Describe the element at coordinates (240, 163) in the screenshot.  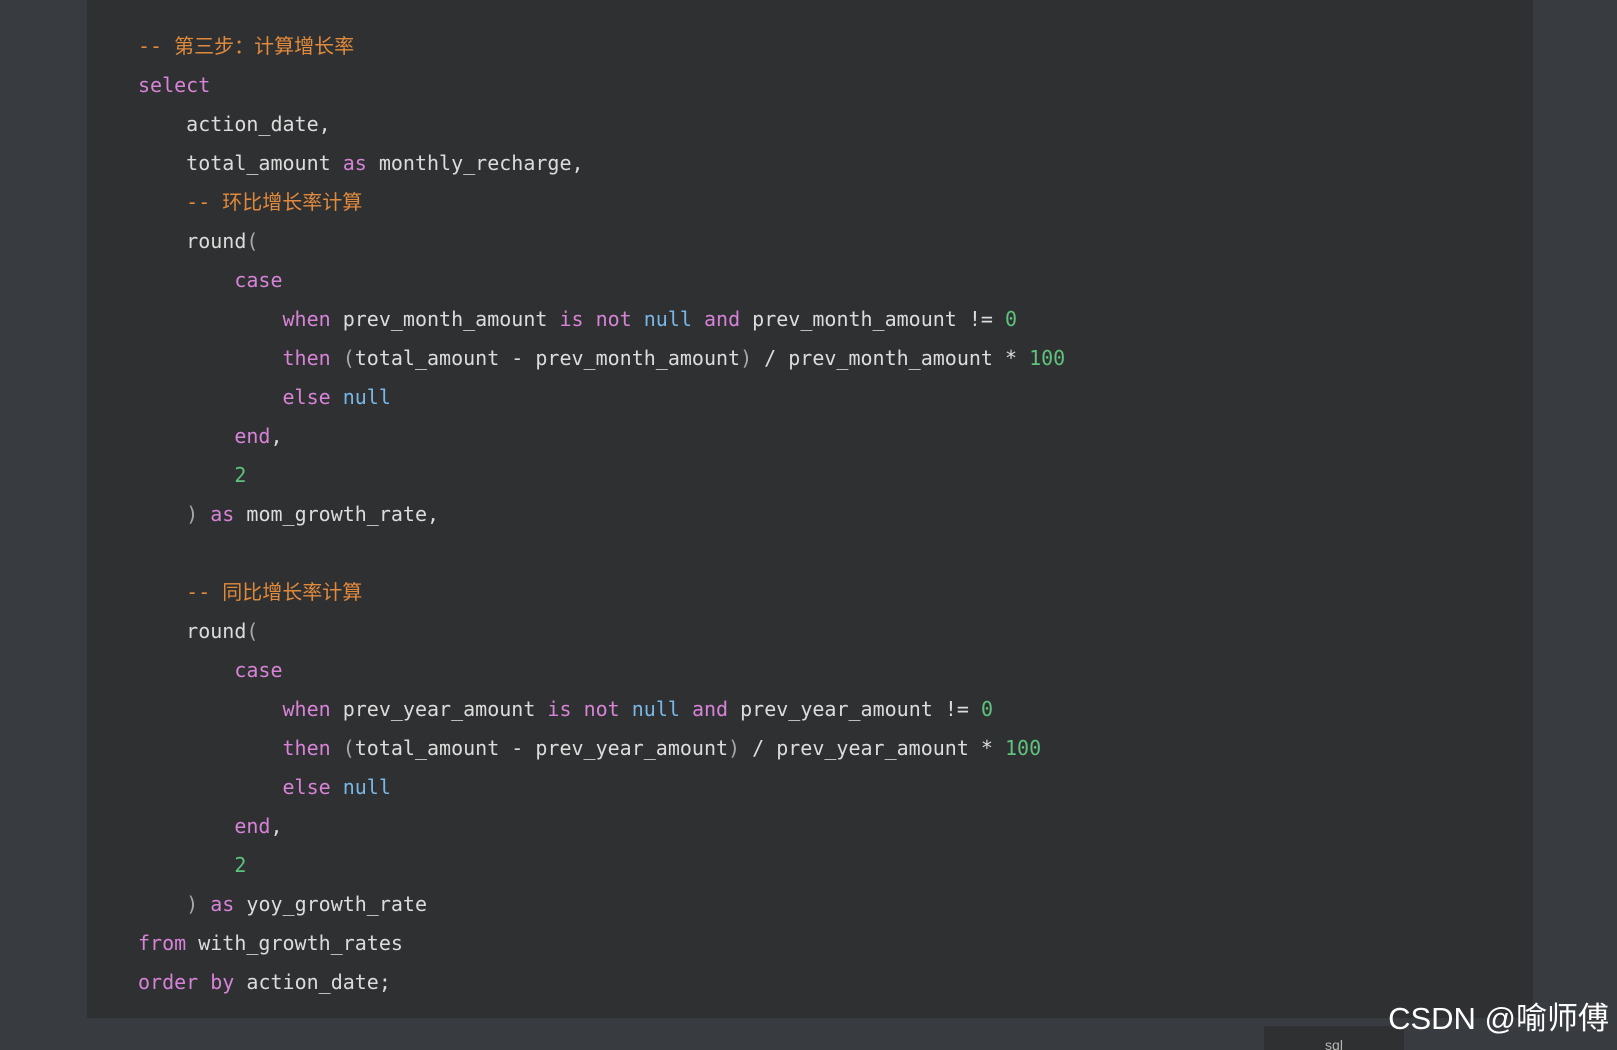
I see `code-token-plain: total_amount` at that location.